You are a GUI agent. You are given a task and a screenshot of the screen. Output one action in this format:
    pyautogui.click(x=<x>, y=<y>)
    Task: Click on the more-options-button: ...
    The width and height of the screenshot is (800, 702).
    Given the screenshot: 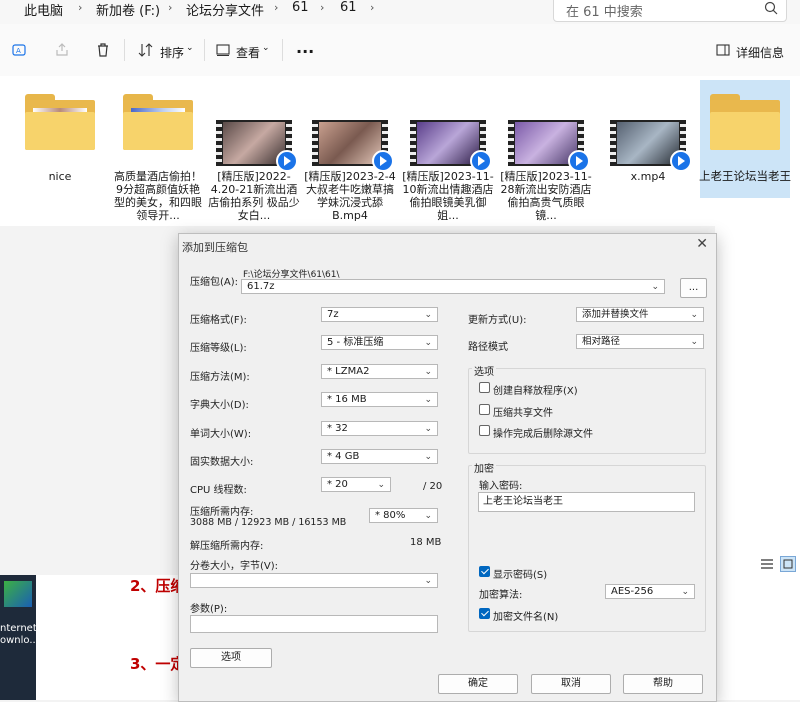 What is the action you would take?
    pyautogui.click(x=305, y=47)
    